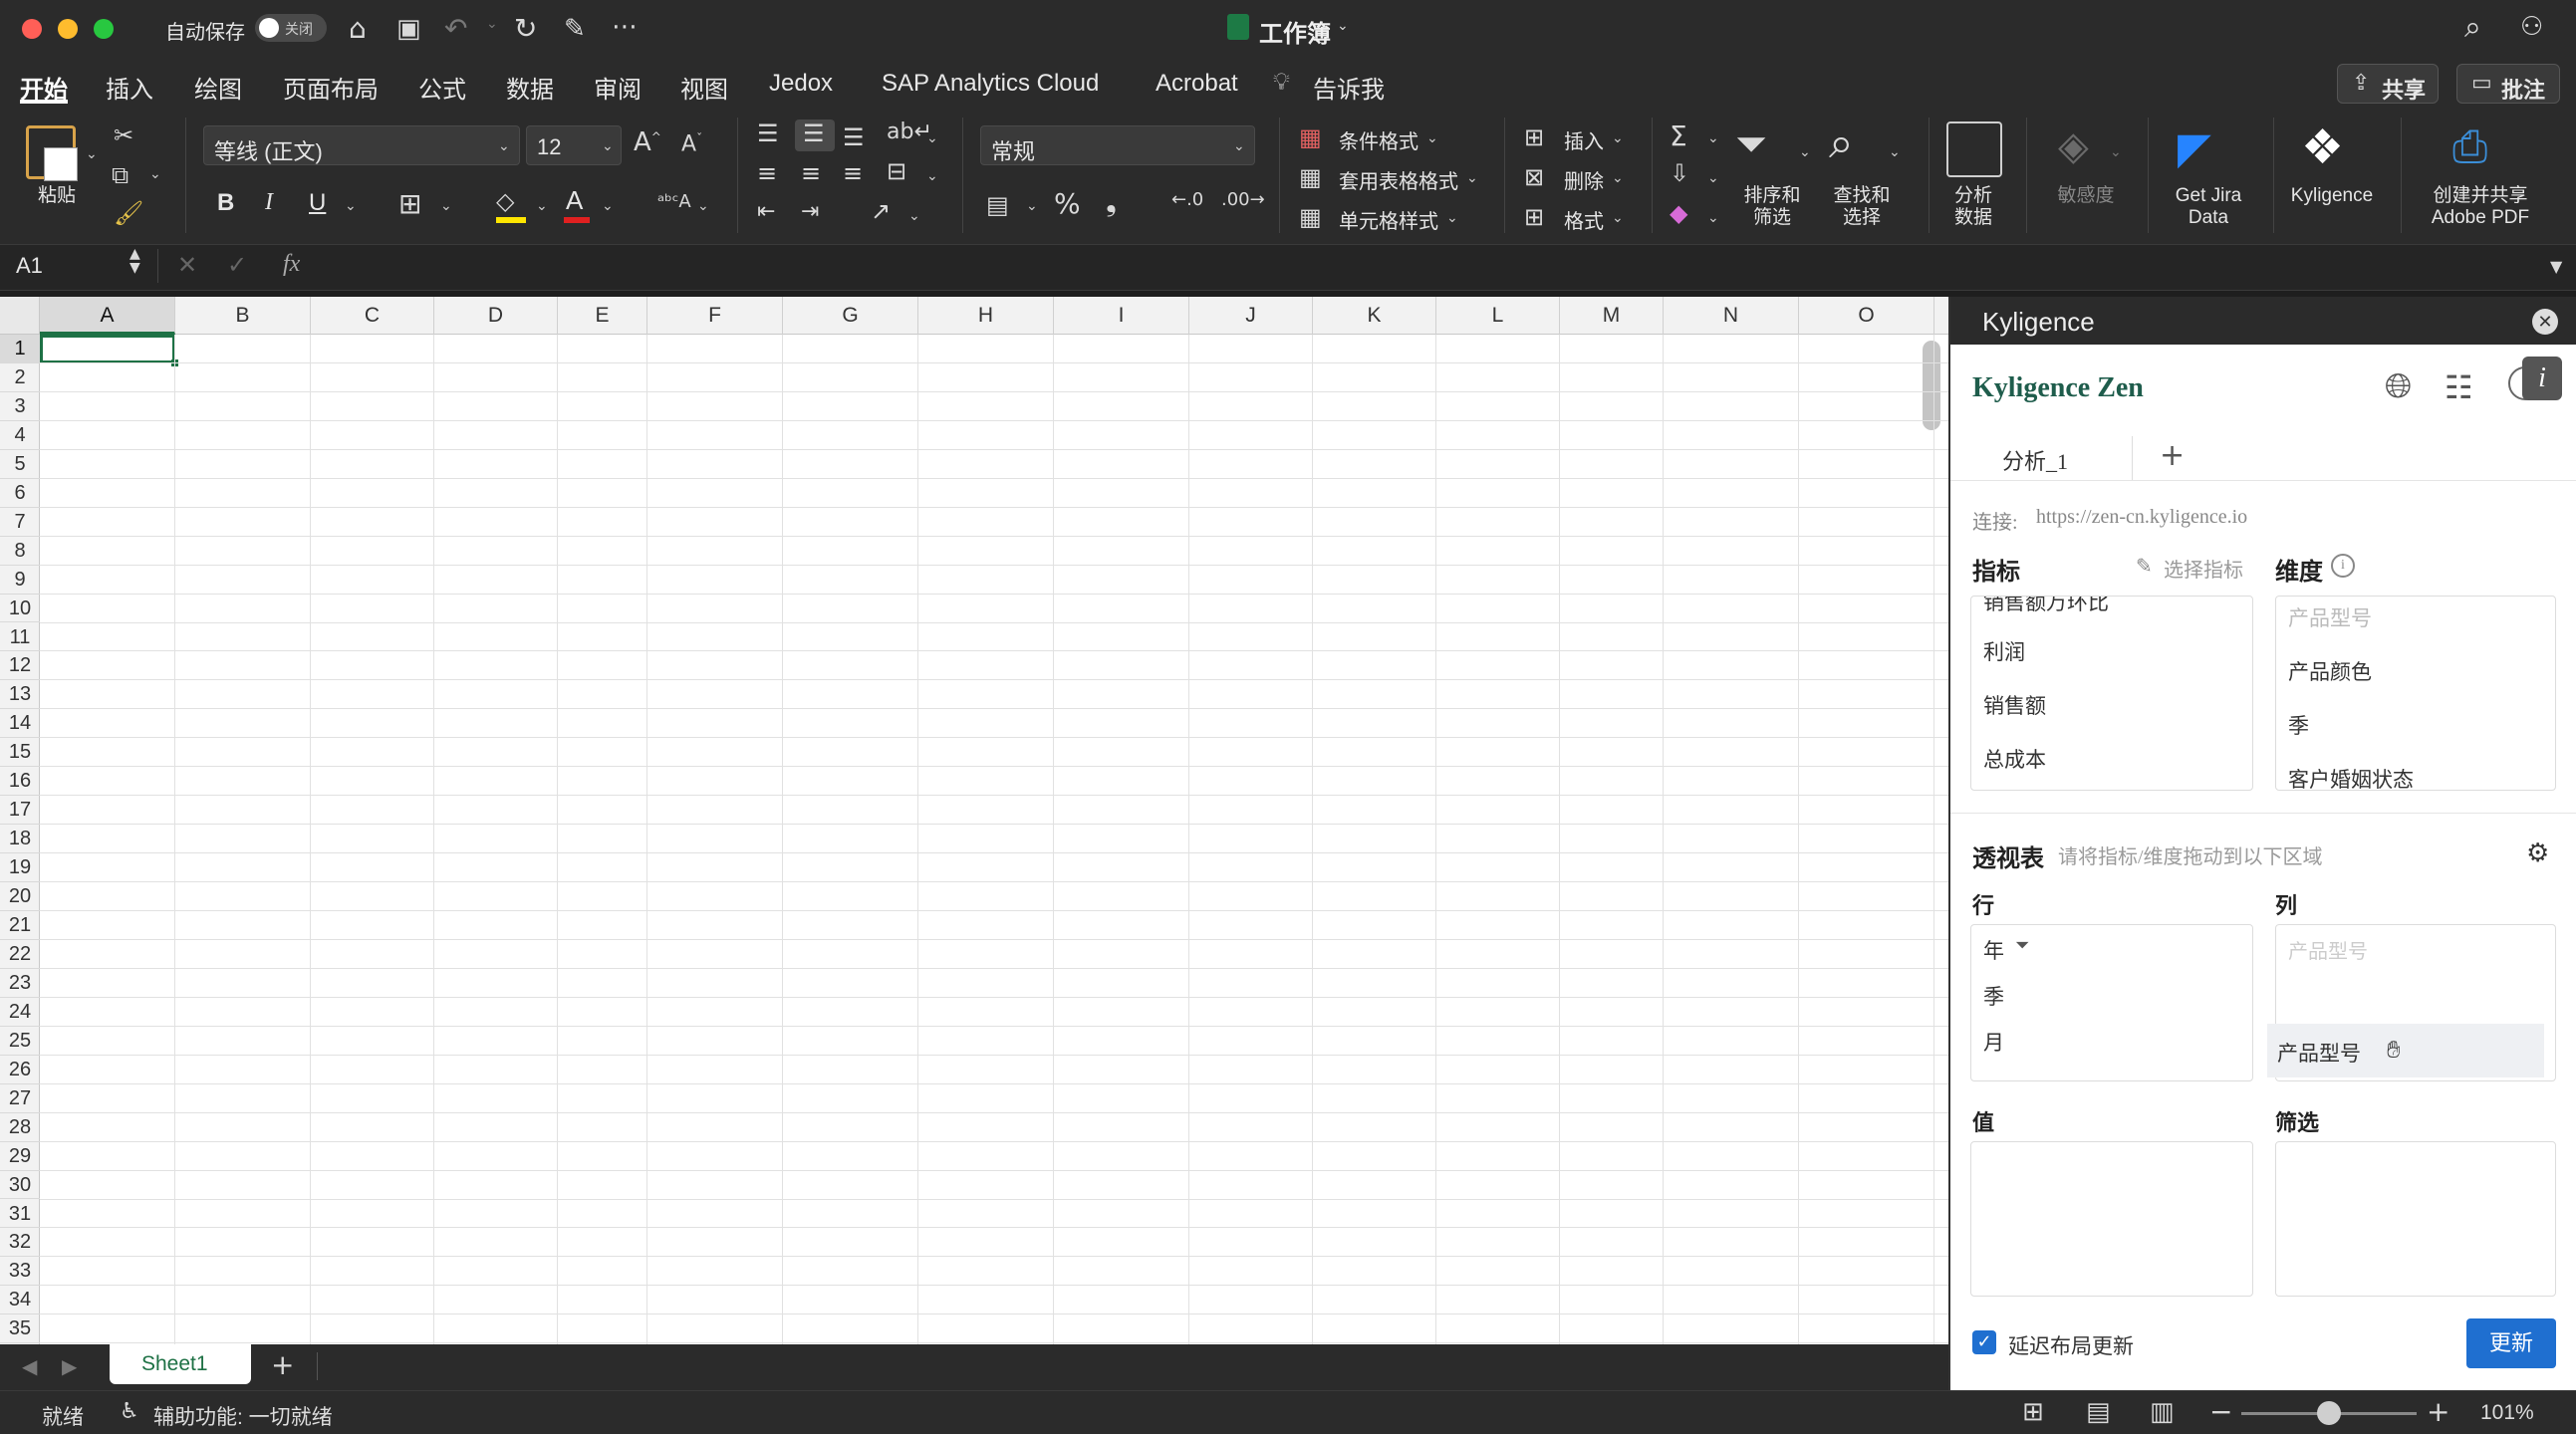  What do you see at coordinates (20, 493) in the screenshot?
I see `row-header-6: 6` at bounding box center [20, 493].